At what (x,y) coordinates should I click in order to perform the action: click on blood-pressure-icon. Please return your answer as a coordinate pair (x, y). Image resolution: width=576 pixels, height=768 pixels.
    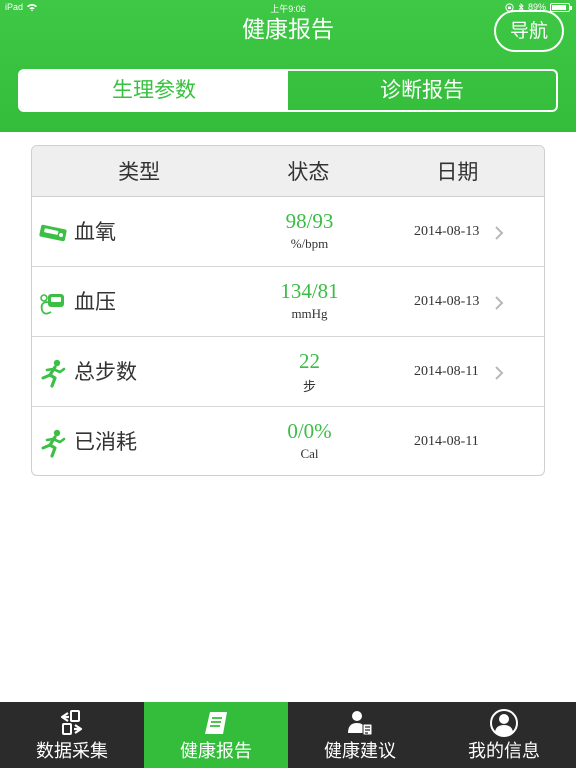
    Looking at the image, I should click on (52, 304).